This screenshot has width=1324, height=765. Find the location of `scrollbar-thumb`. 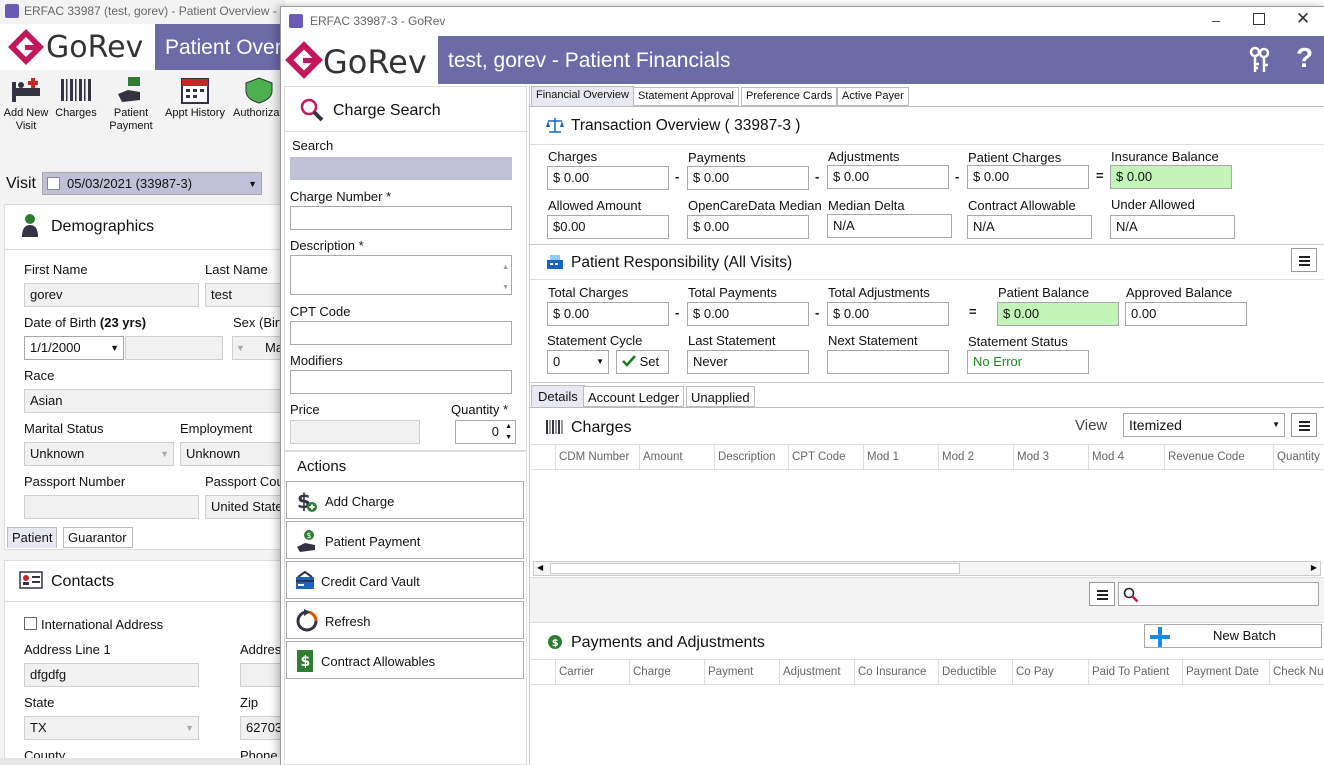

scrollbar-thumb is located at coordinates (755, 568).